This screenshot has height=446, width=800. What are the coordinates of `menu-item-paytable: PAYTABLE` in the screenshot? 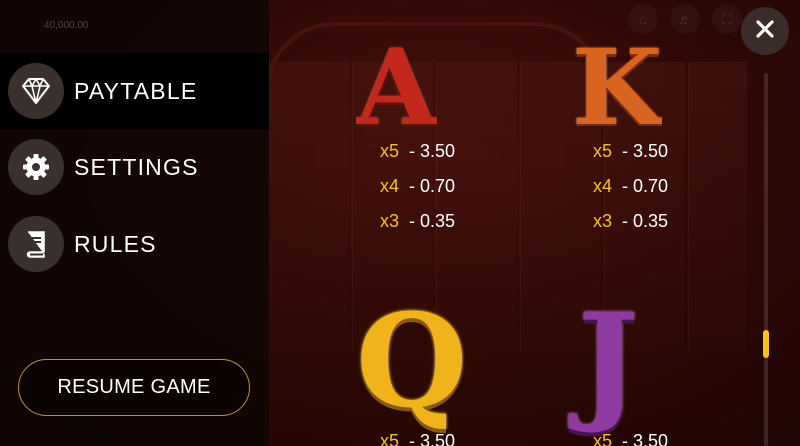 It's located at (134, 91).